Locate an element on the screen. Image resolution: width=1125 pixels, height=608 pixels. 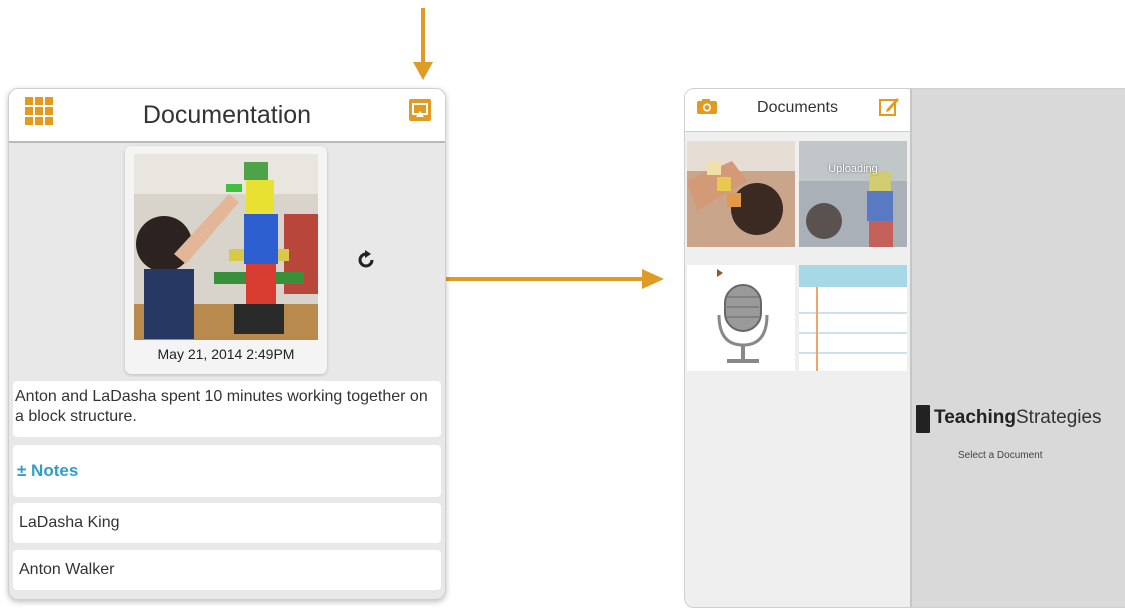
document-thumbnail-note is located at coordinates (853, 318).